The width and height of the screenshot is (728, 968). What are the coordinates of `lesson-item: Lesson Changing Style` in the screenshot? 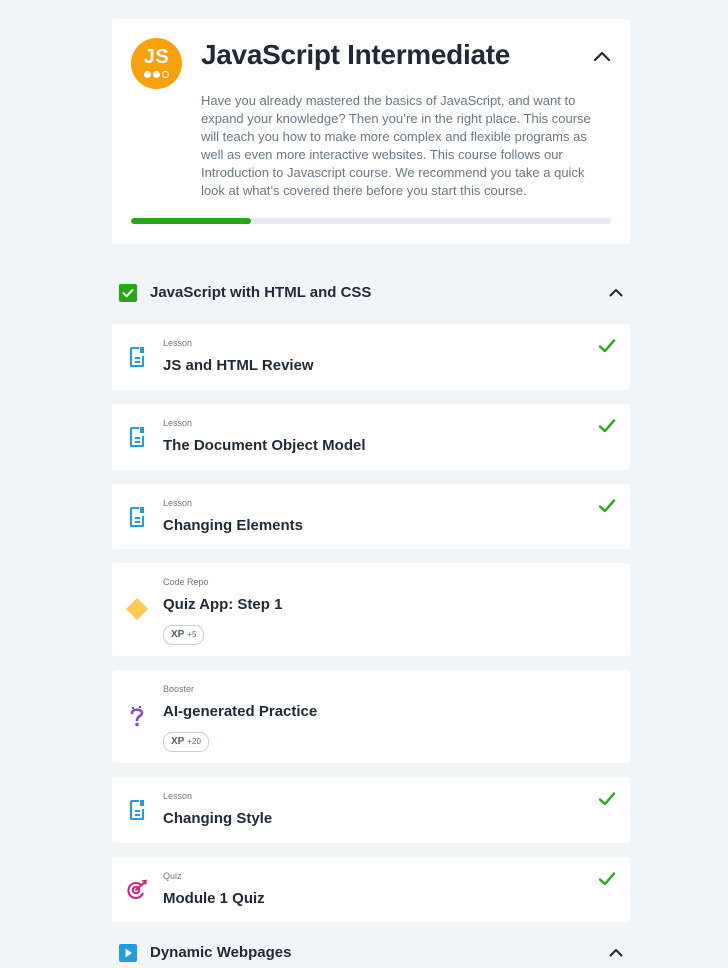 It's located at (371, 810).